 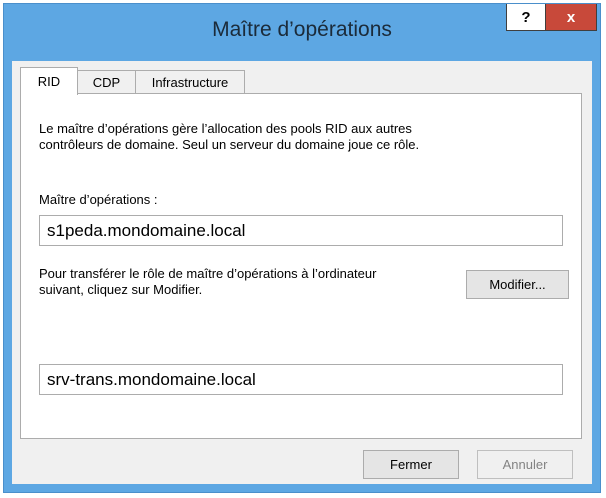 I want to click on annuler-button: Annuler, so click(x=525, y=464).